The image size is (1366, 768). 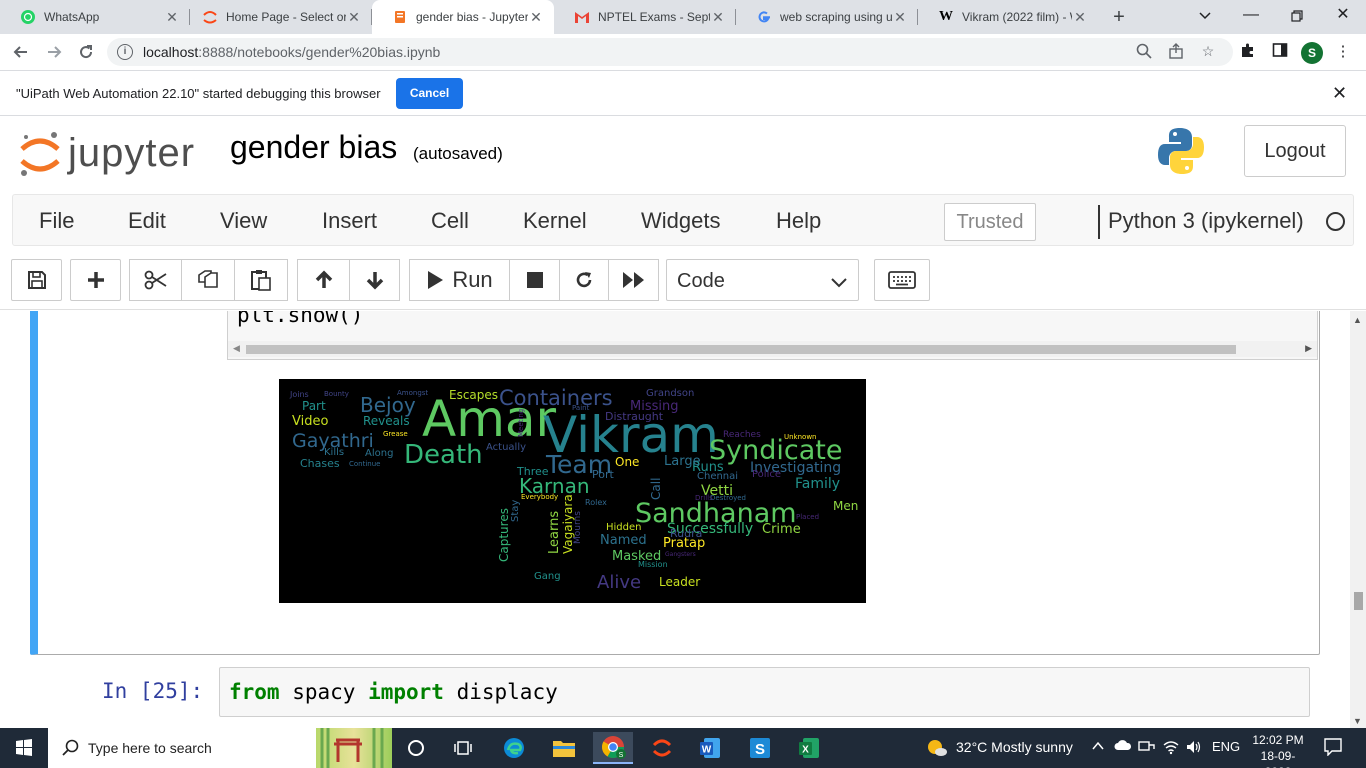 I want to click on extensions-puzzle-icon, so click(x=1248, y=52).